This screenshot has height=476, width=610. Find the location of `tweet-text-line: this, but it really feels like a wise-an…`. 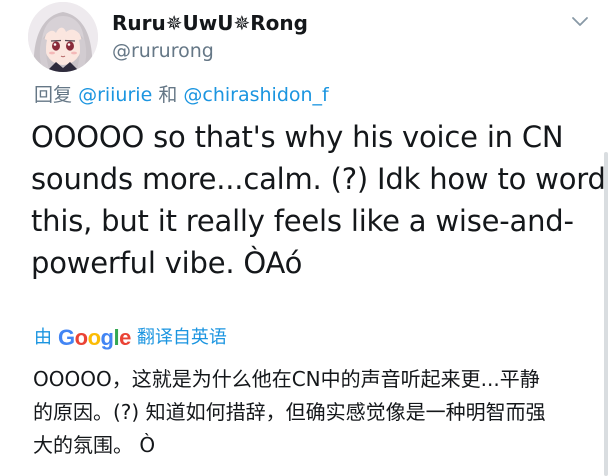

tweet-text-line: this, but it really feels like a wise-an… is located at coordinates (302, 221).